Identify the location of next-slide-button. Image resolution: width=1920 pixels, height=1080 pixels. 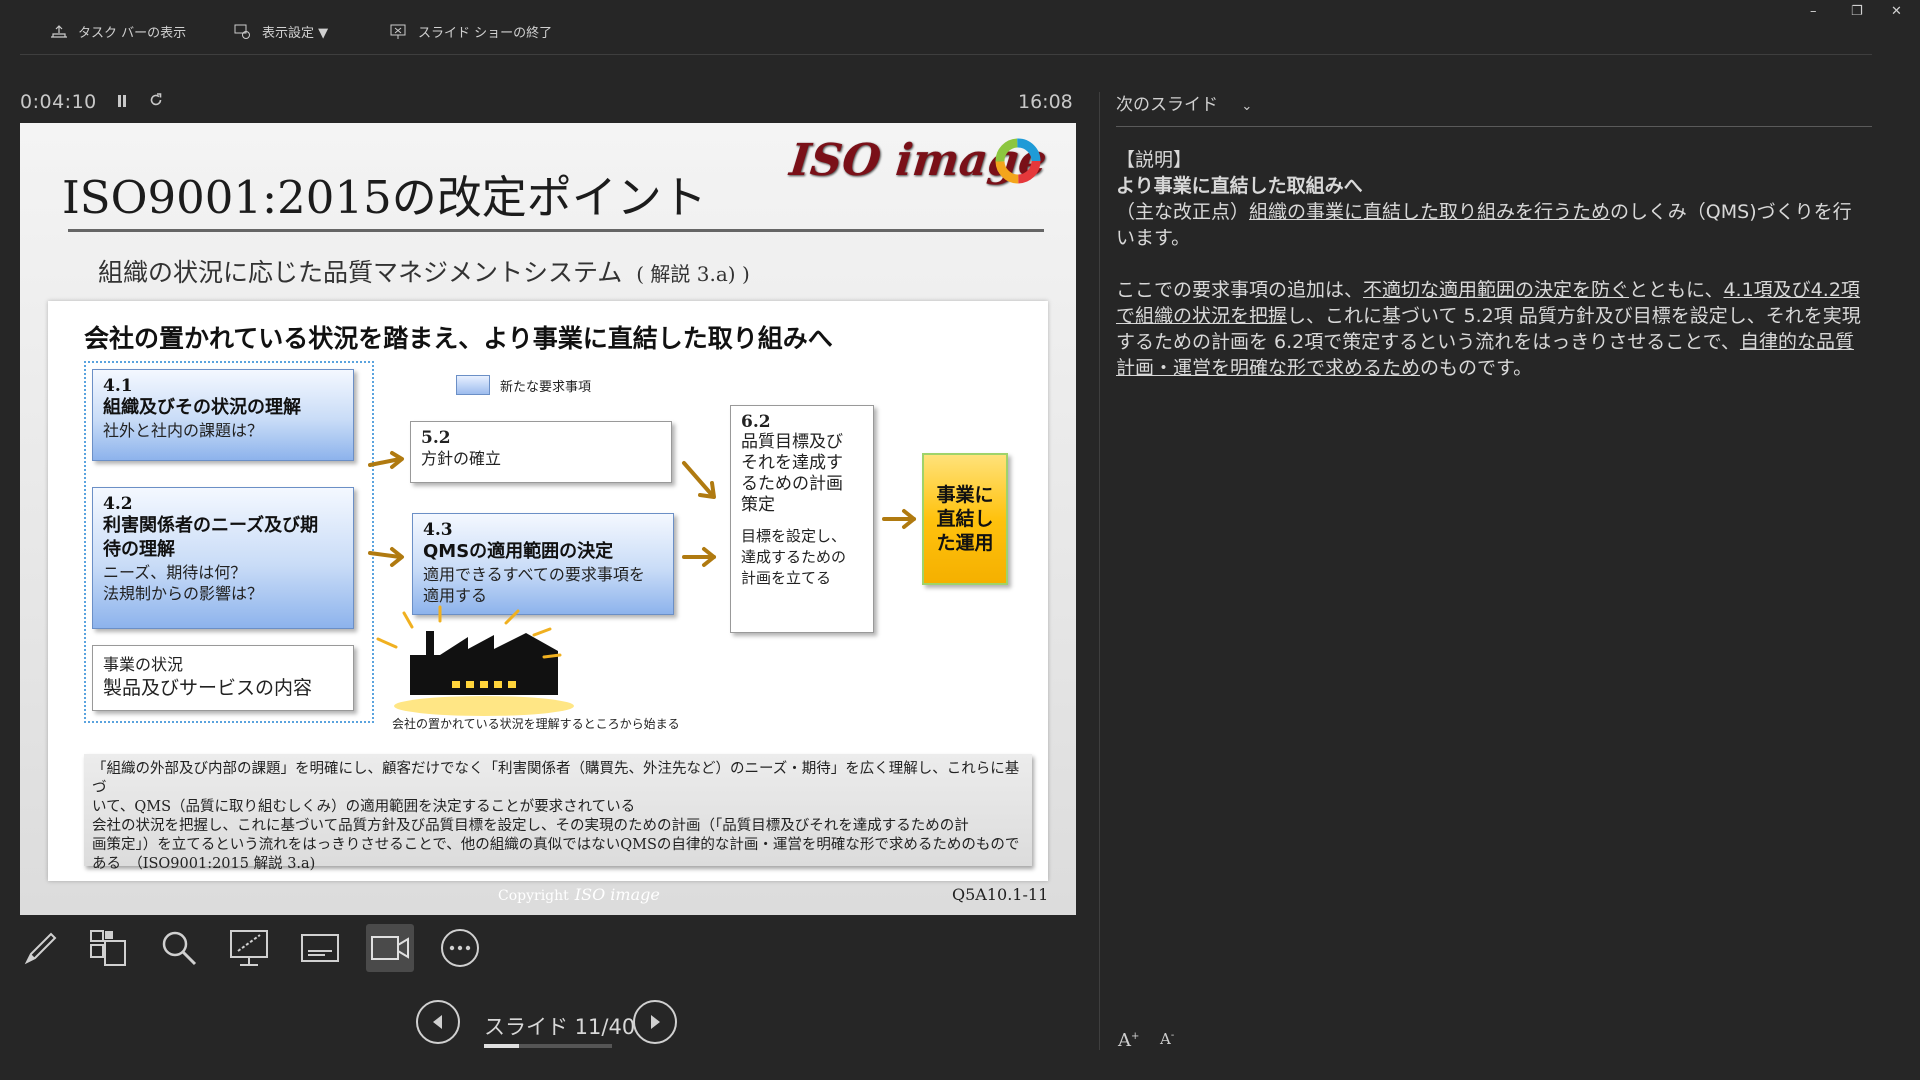
(655, 1022).